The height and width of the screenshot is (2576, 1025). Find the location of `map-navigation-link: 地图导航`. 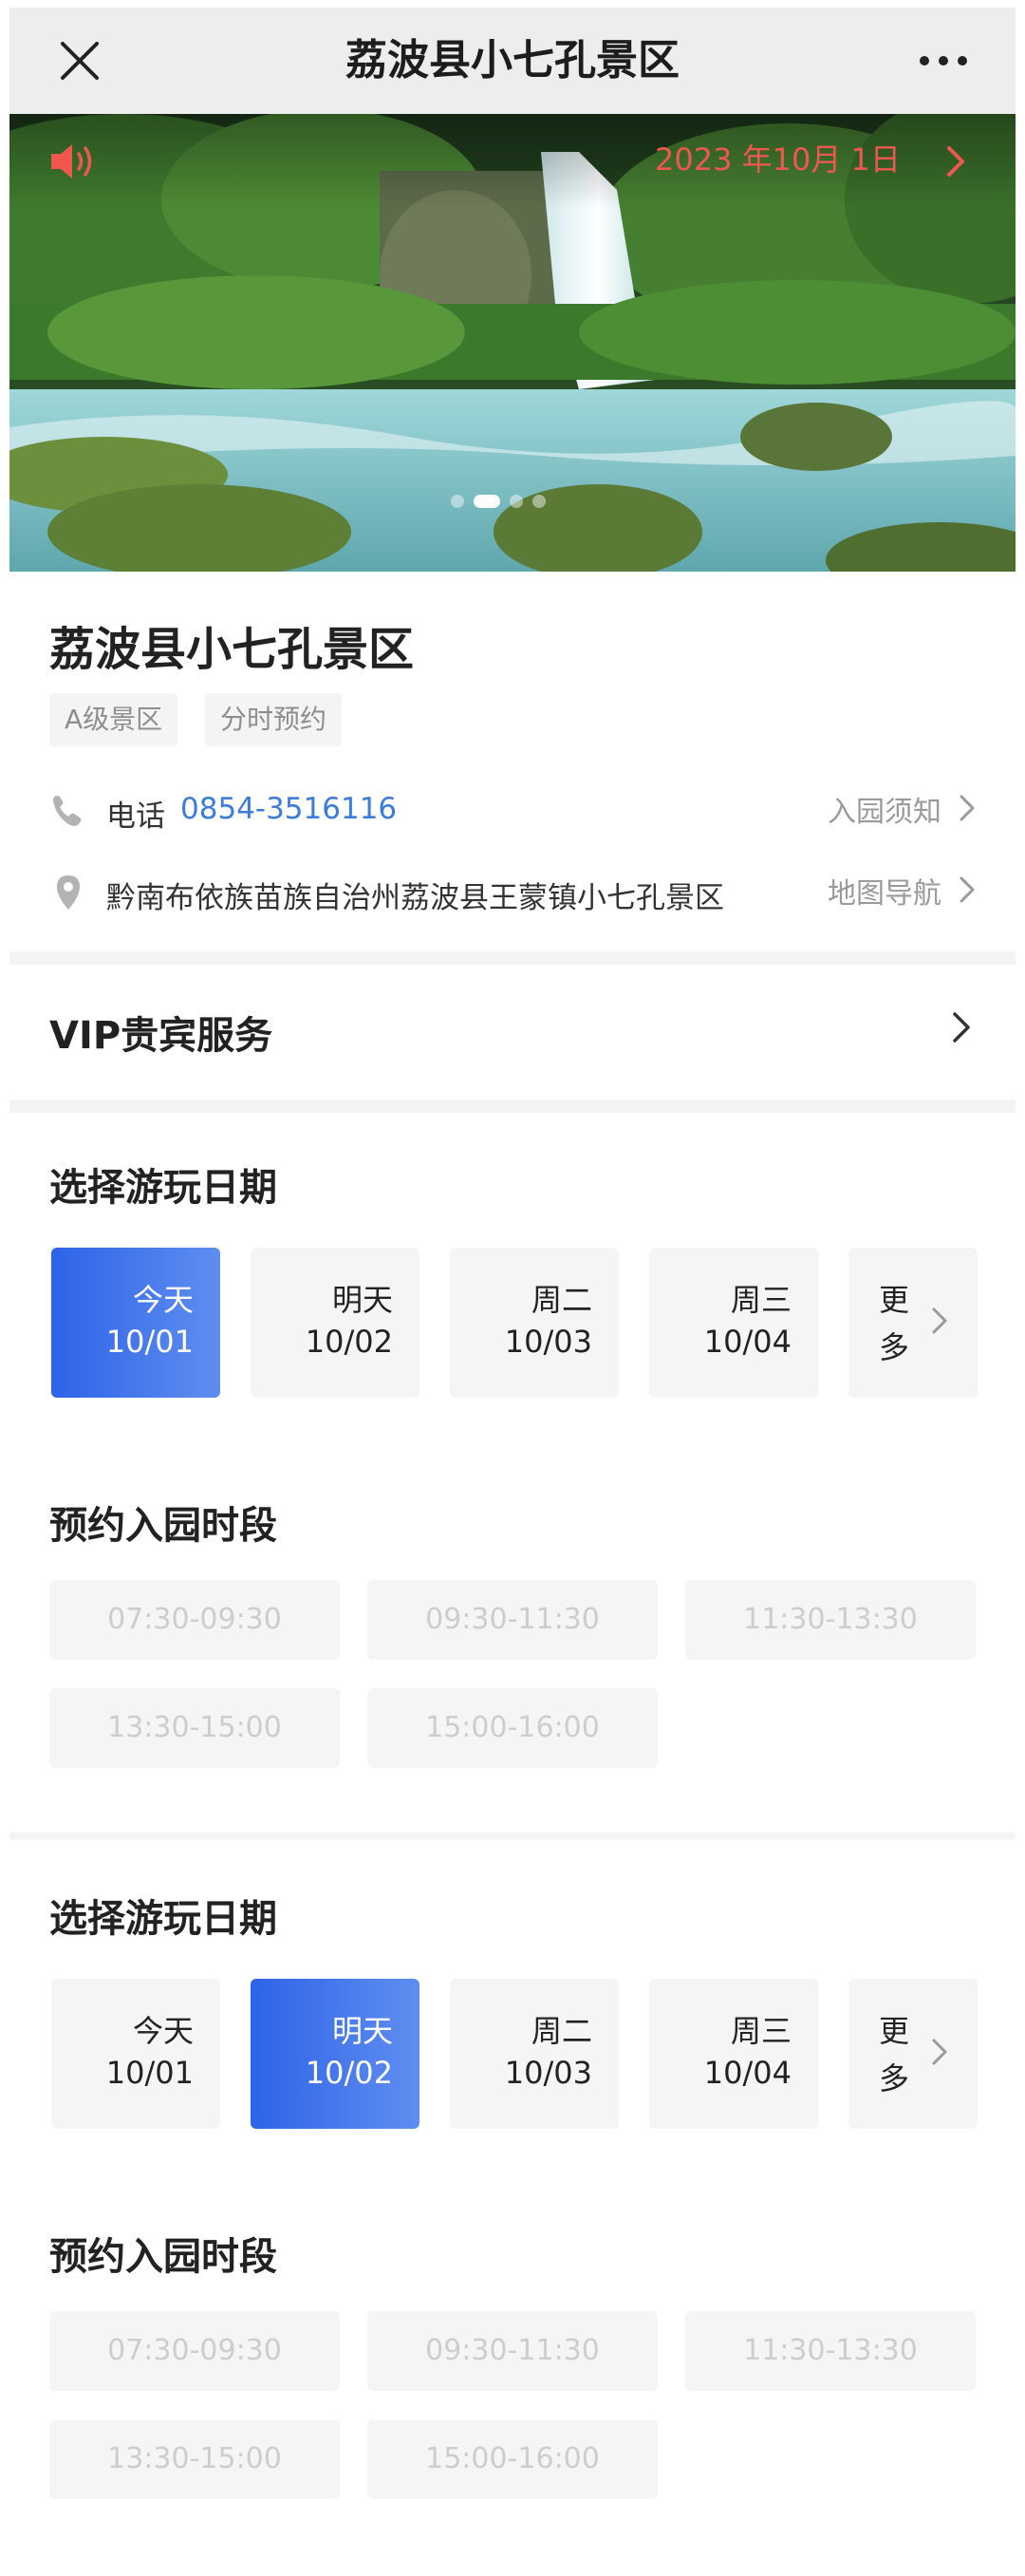

map-navigation-link: 地图导航 is located at coordinates (884, 891).